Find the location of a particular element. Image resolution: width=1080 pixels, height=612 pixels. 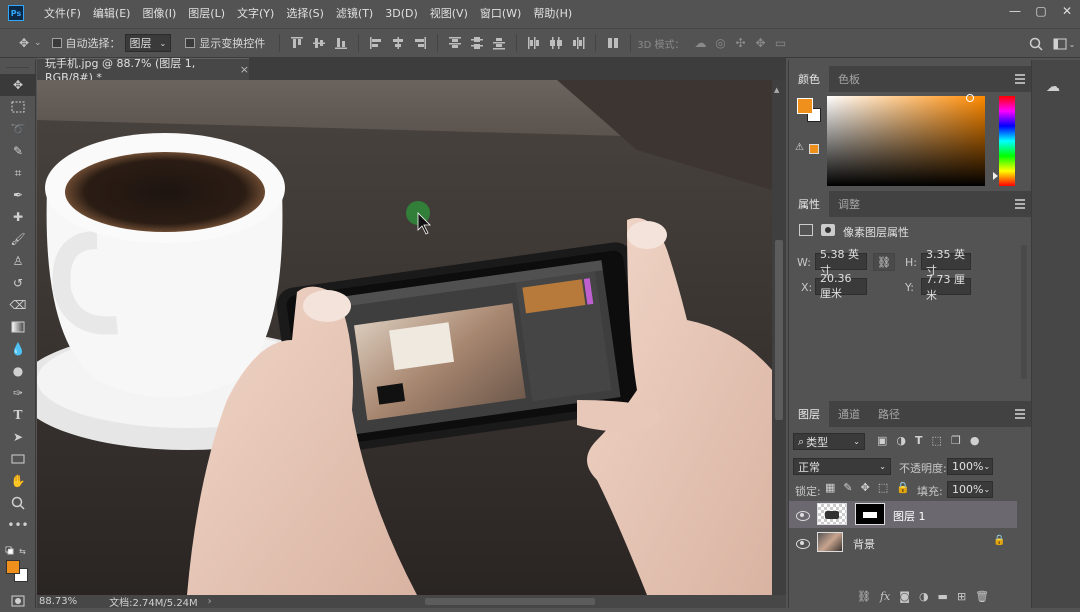

menu-edit: 编辑(E) is located at coordinates (112, 13).